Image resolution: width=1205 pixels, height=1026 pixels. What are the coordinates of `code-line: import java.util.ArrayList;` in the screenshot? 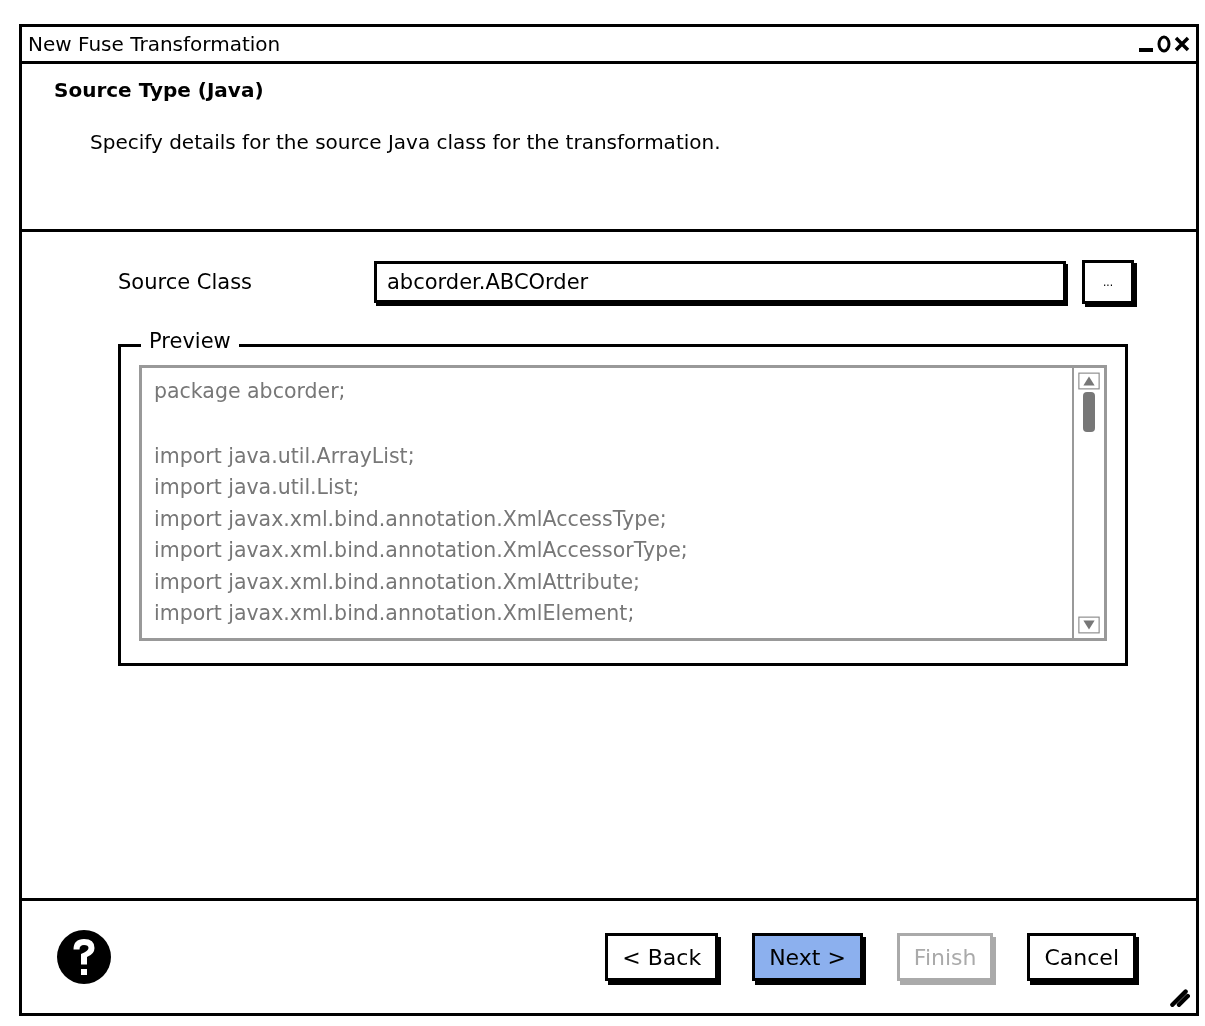 It's located at (285, 456).